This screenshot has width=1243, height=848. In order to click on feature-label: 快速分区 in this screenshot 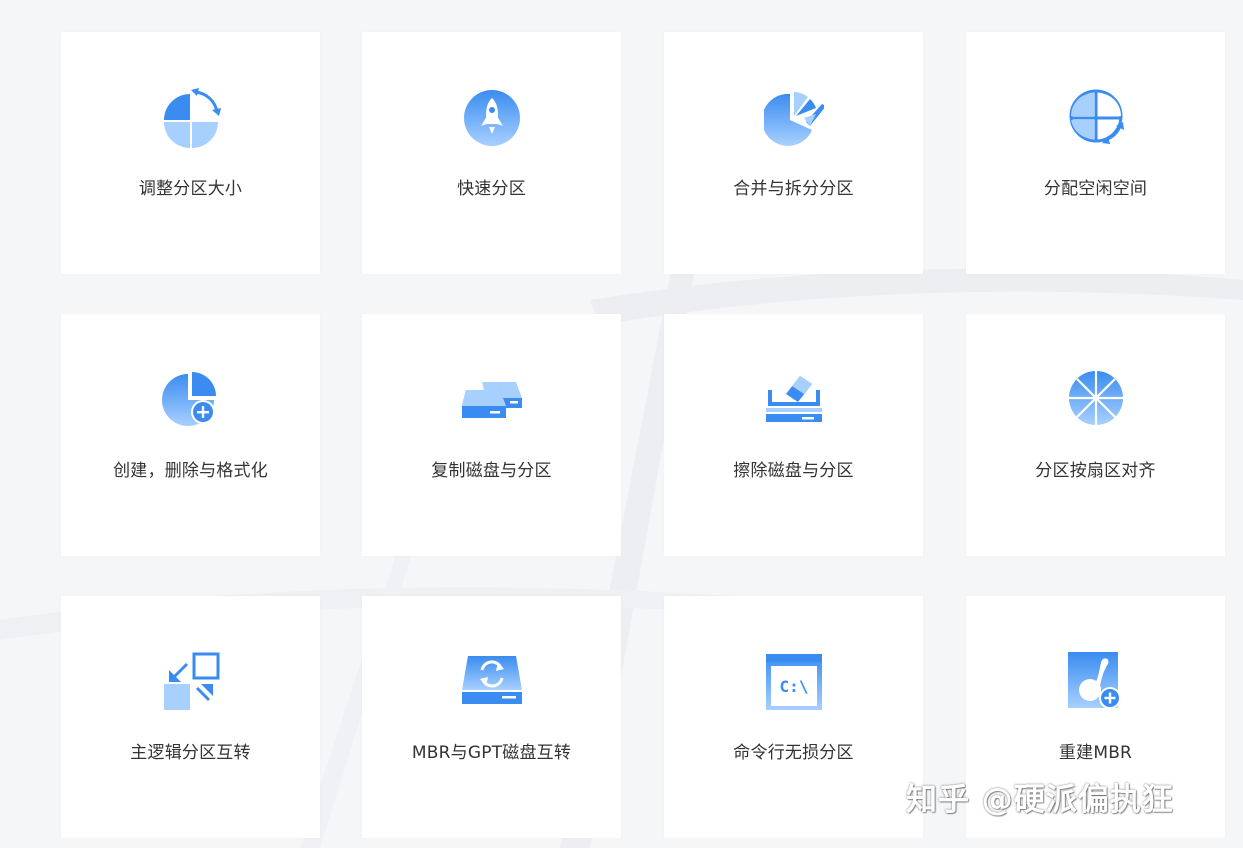, I will do `click(491, 189)`.